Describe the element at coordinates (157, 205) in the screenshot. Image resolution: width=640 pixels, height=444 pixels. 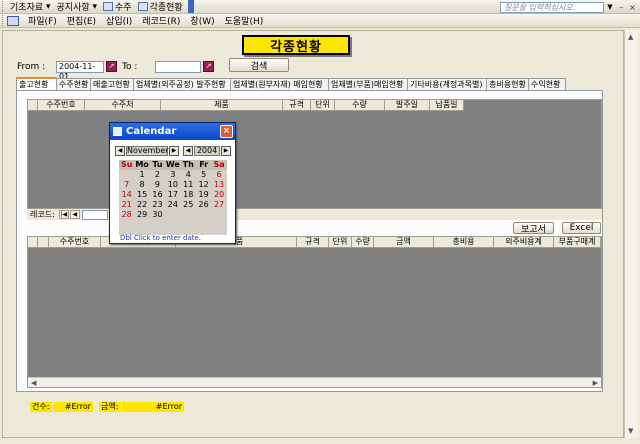
I see `day-cell: 23` at that location.